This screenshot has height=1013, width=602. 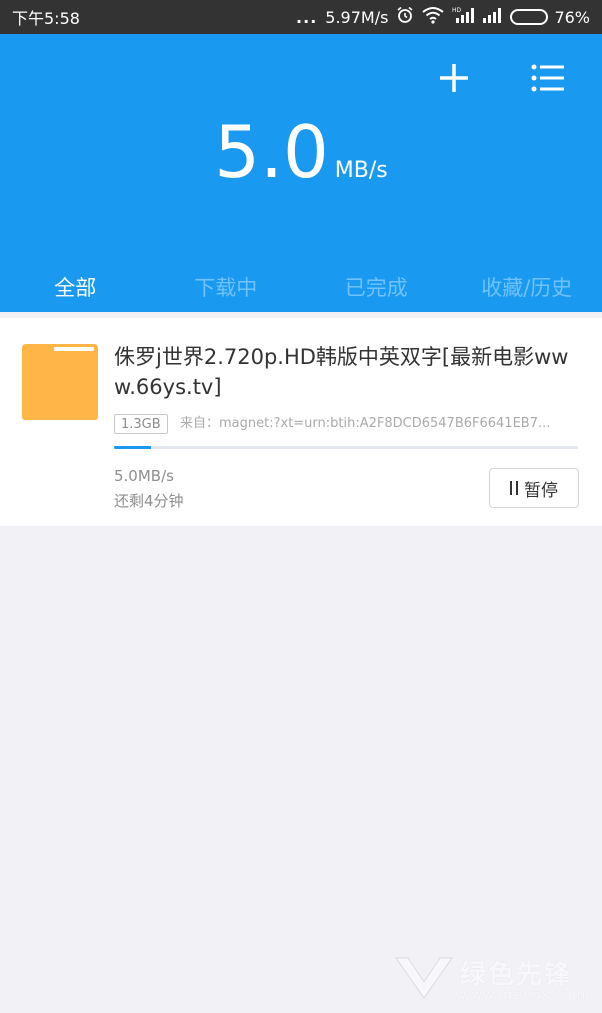 I want to click on menu-icon, so click(x=547, y=78).